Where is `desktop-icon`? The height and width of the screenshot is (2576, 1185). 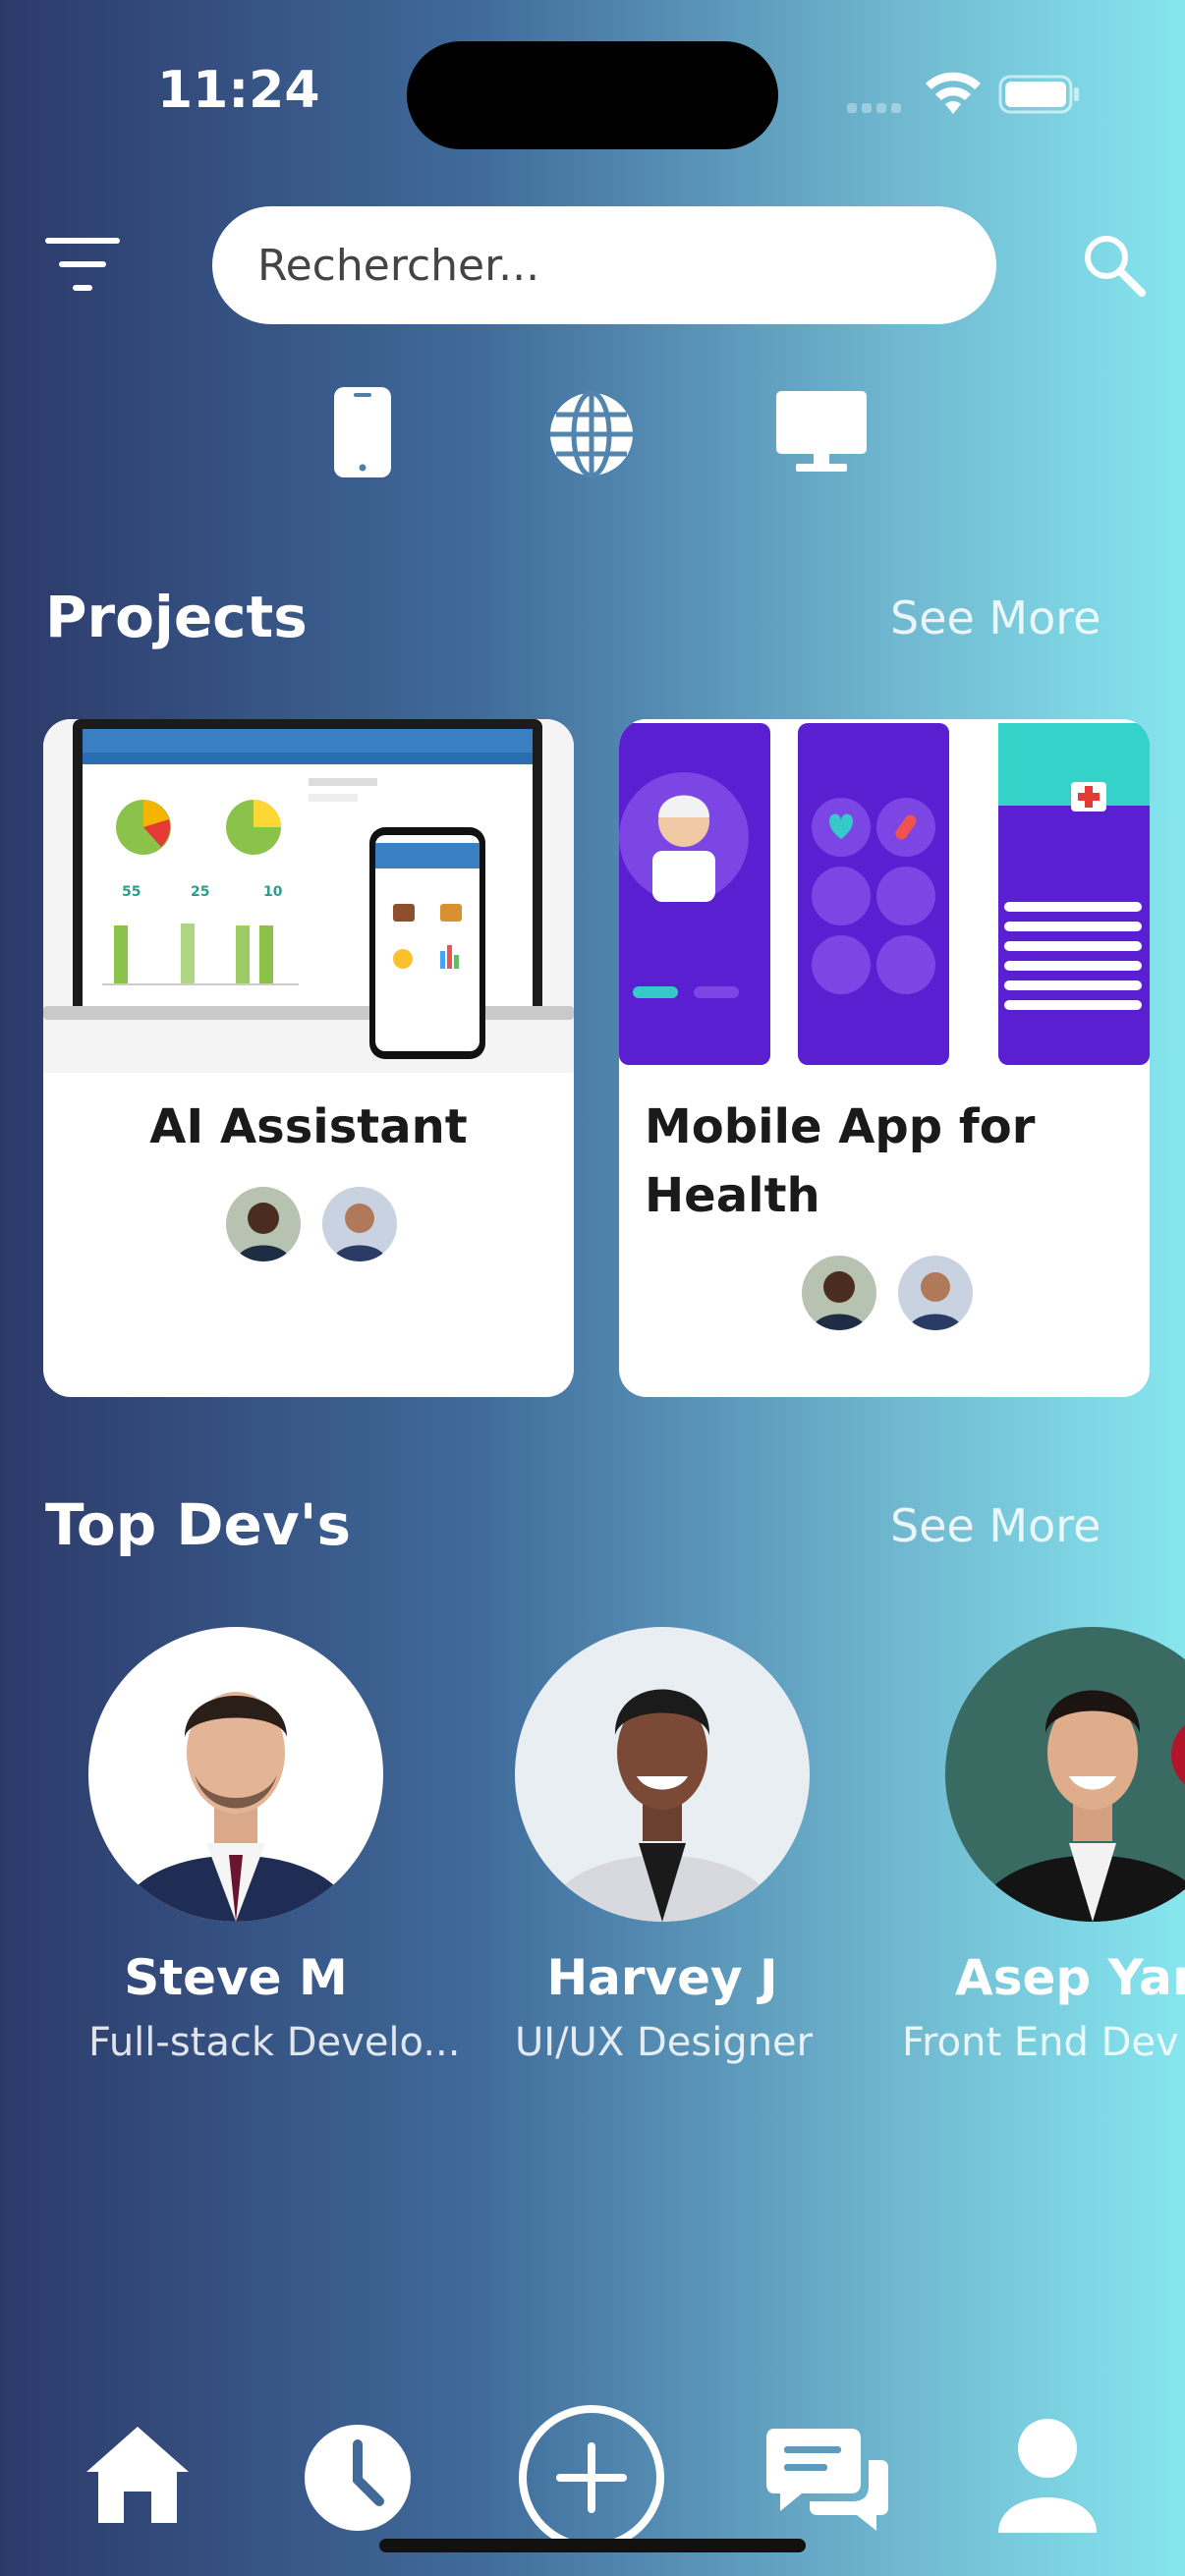
desktop-icon is located at coordinates (821, 433).